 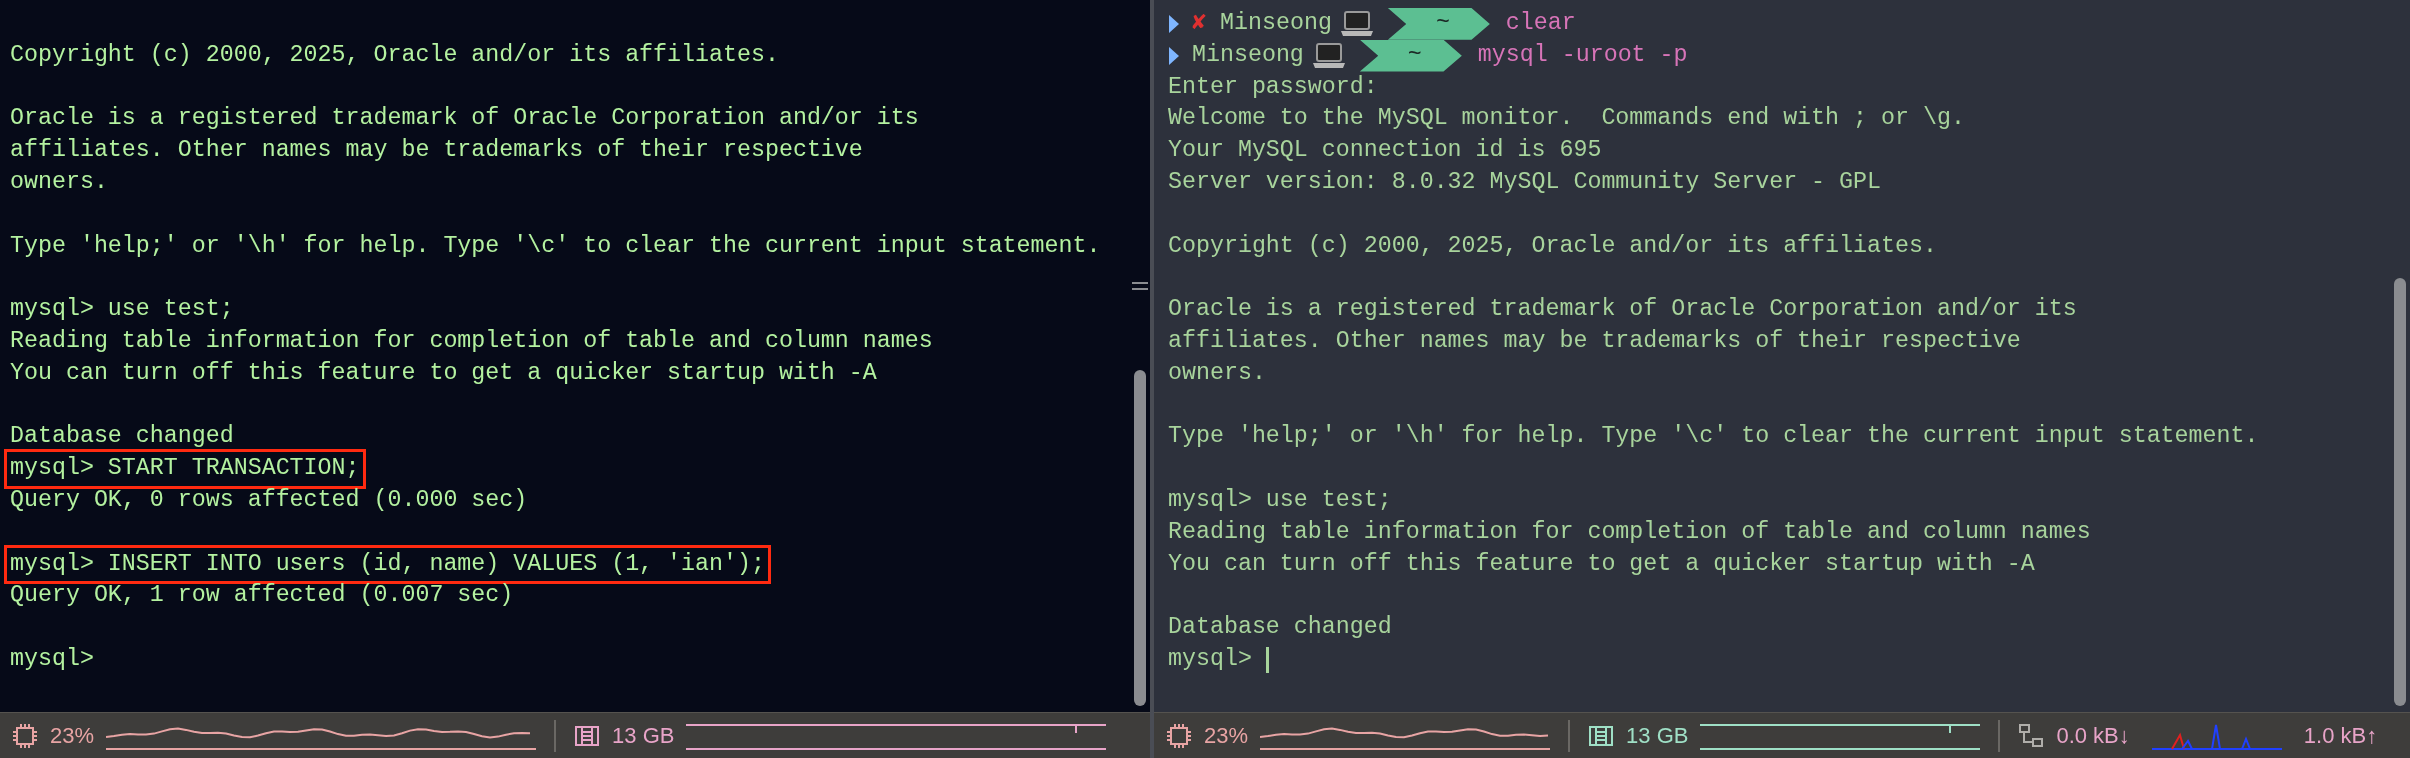 What do you see at coordinates (1582, 55) in the screenshot?
I see `command-text: mysql -uroot -p` at bounding box center [1582, 55].